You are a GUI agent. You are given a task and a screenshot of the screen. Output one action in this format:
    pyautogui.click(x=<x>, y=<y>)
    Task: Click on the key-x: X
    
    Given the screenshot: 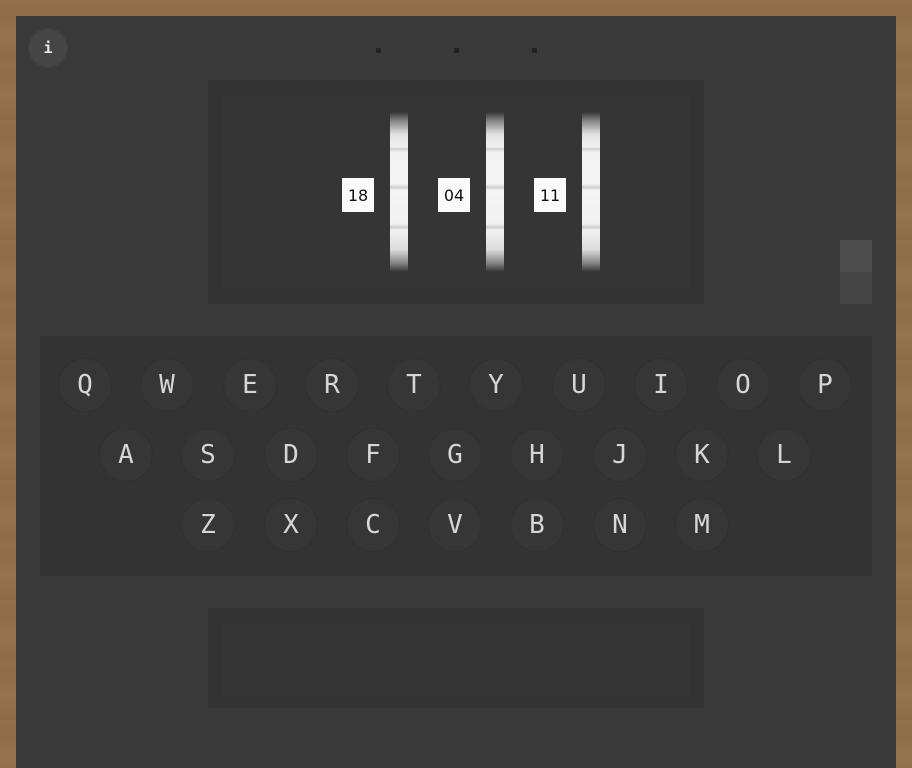 What is the action you would take?
    pyautogui.click(x=291, y=525)
    